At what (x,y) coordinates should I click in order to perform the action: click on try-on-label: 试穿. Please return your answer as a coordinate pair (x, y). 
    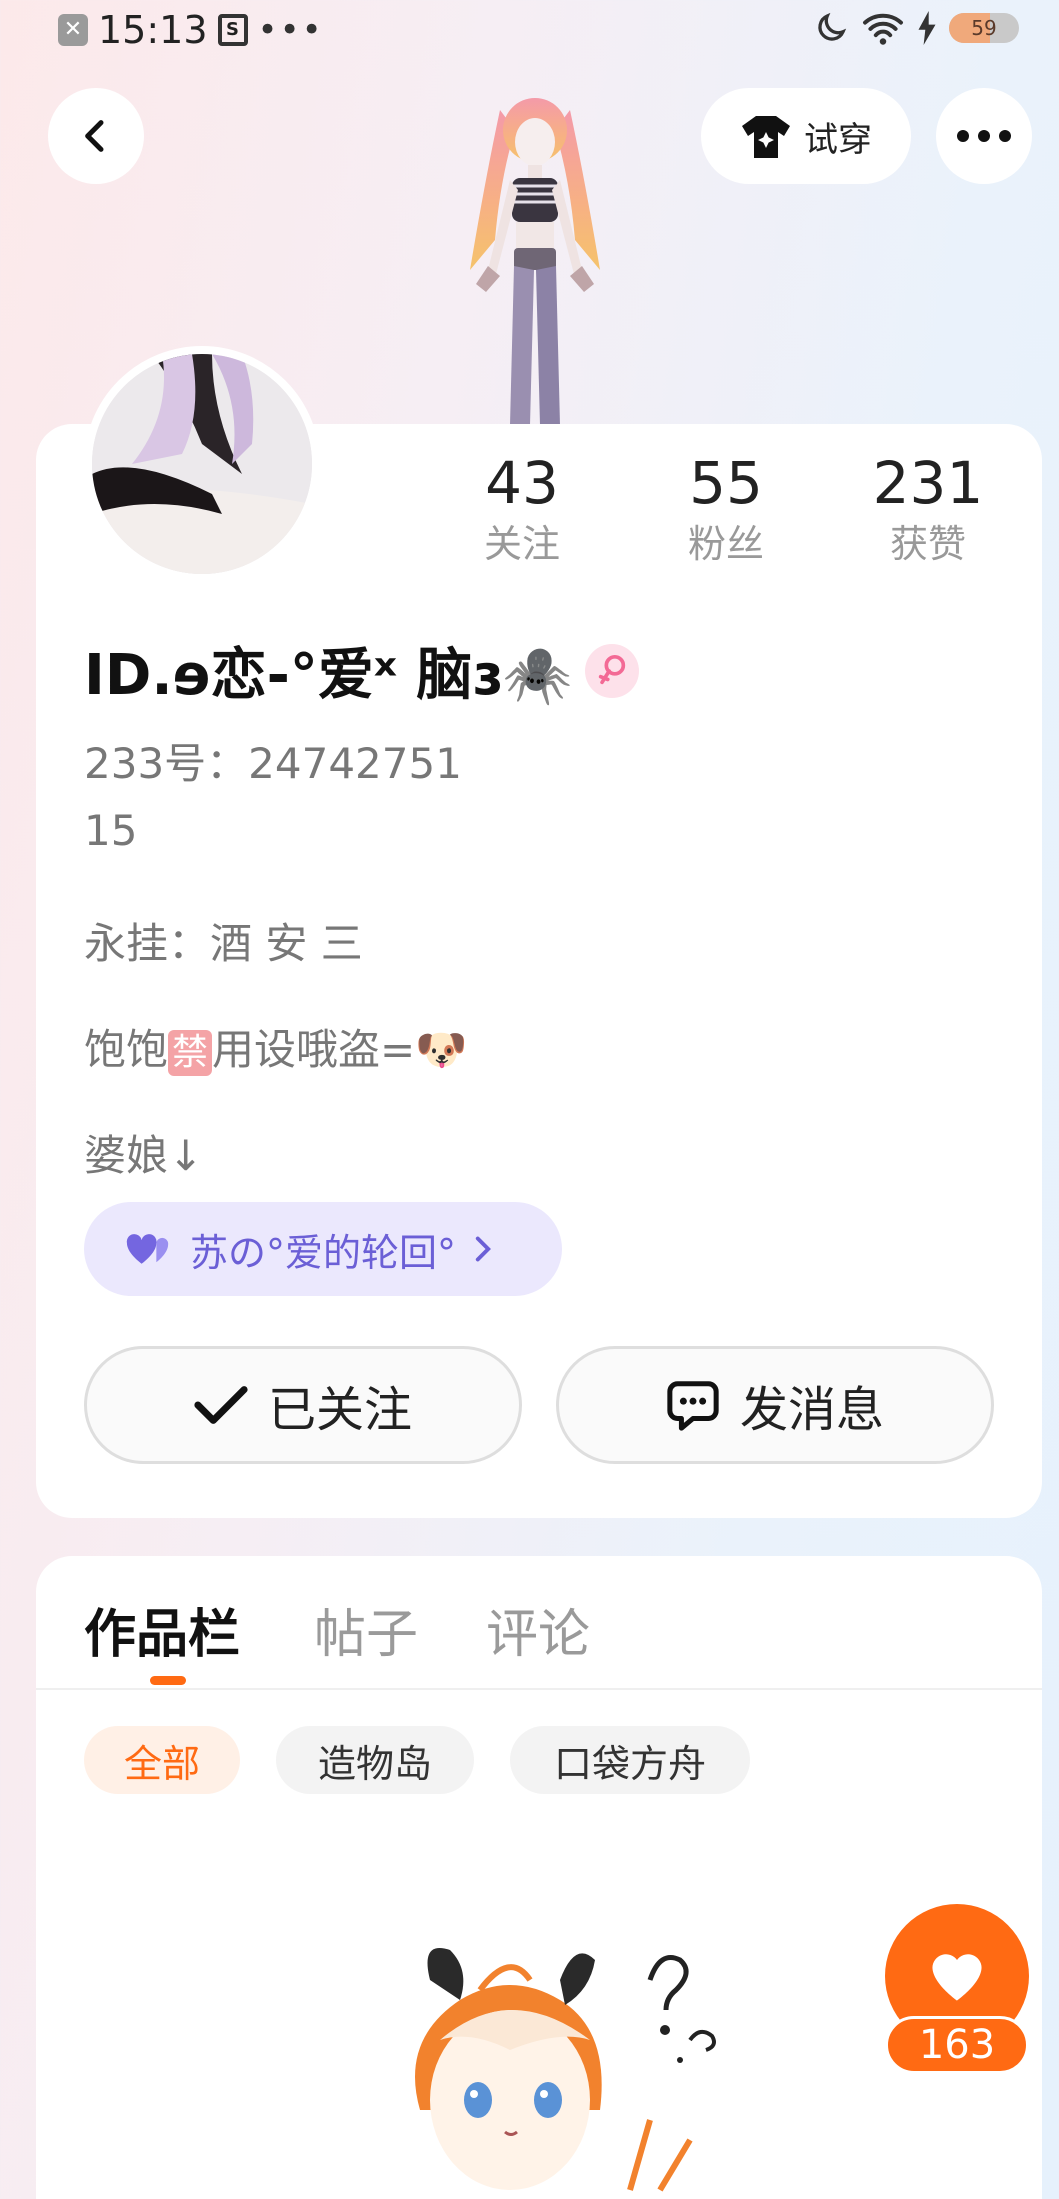
    Looking at the image, I should click on (838, 139).